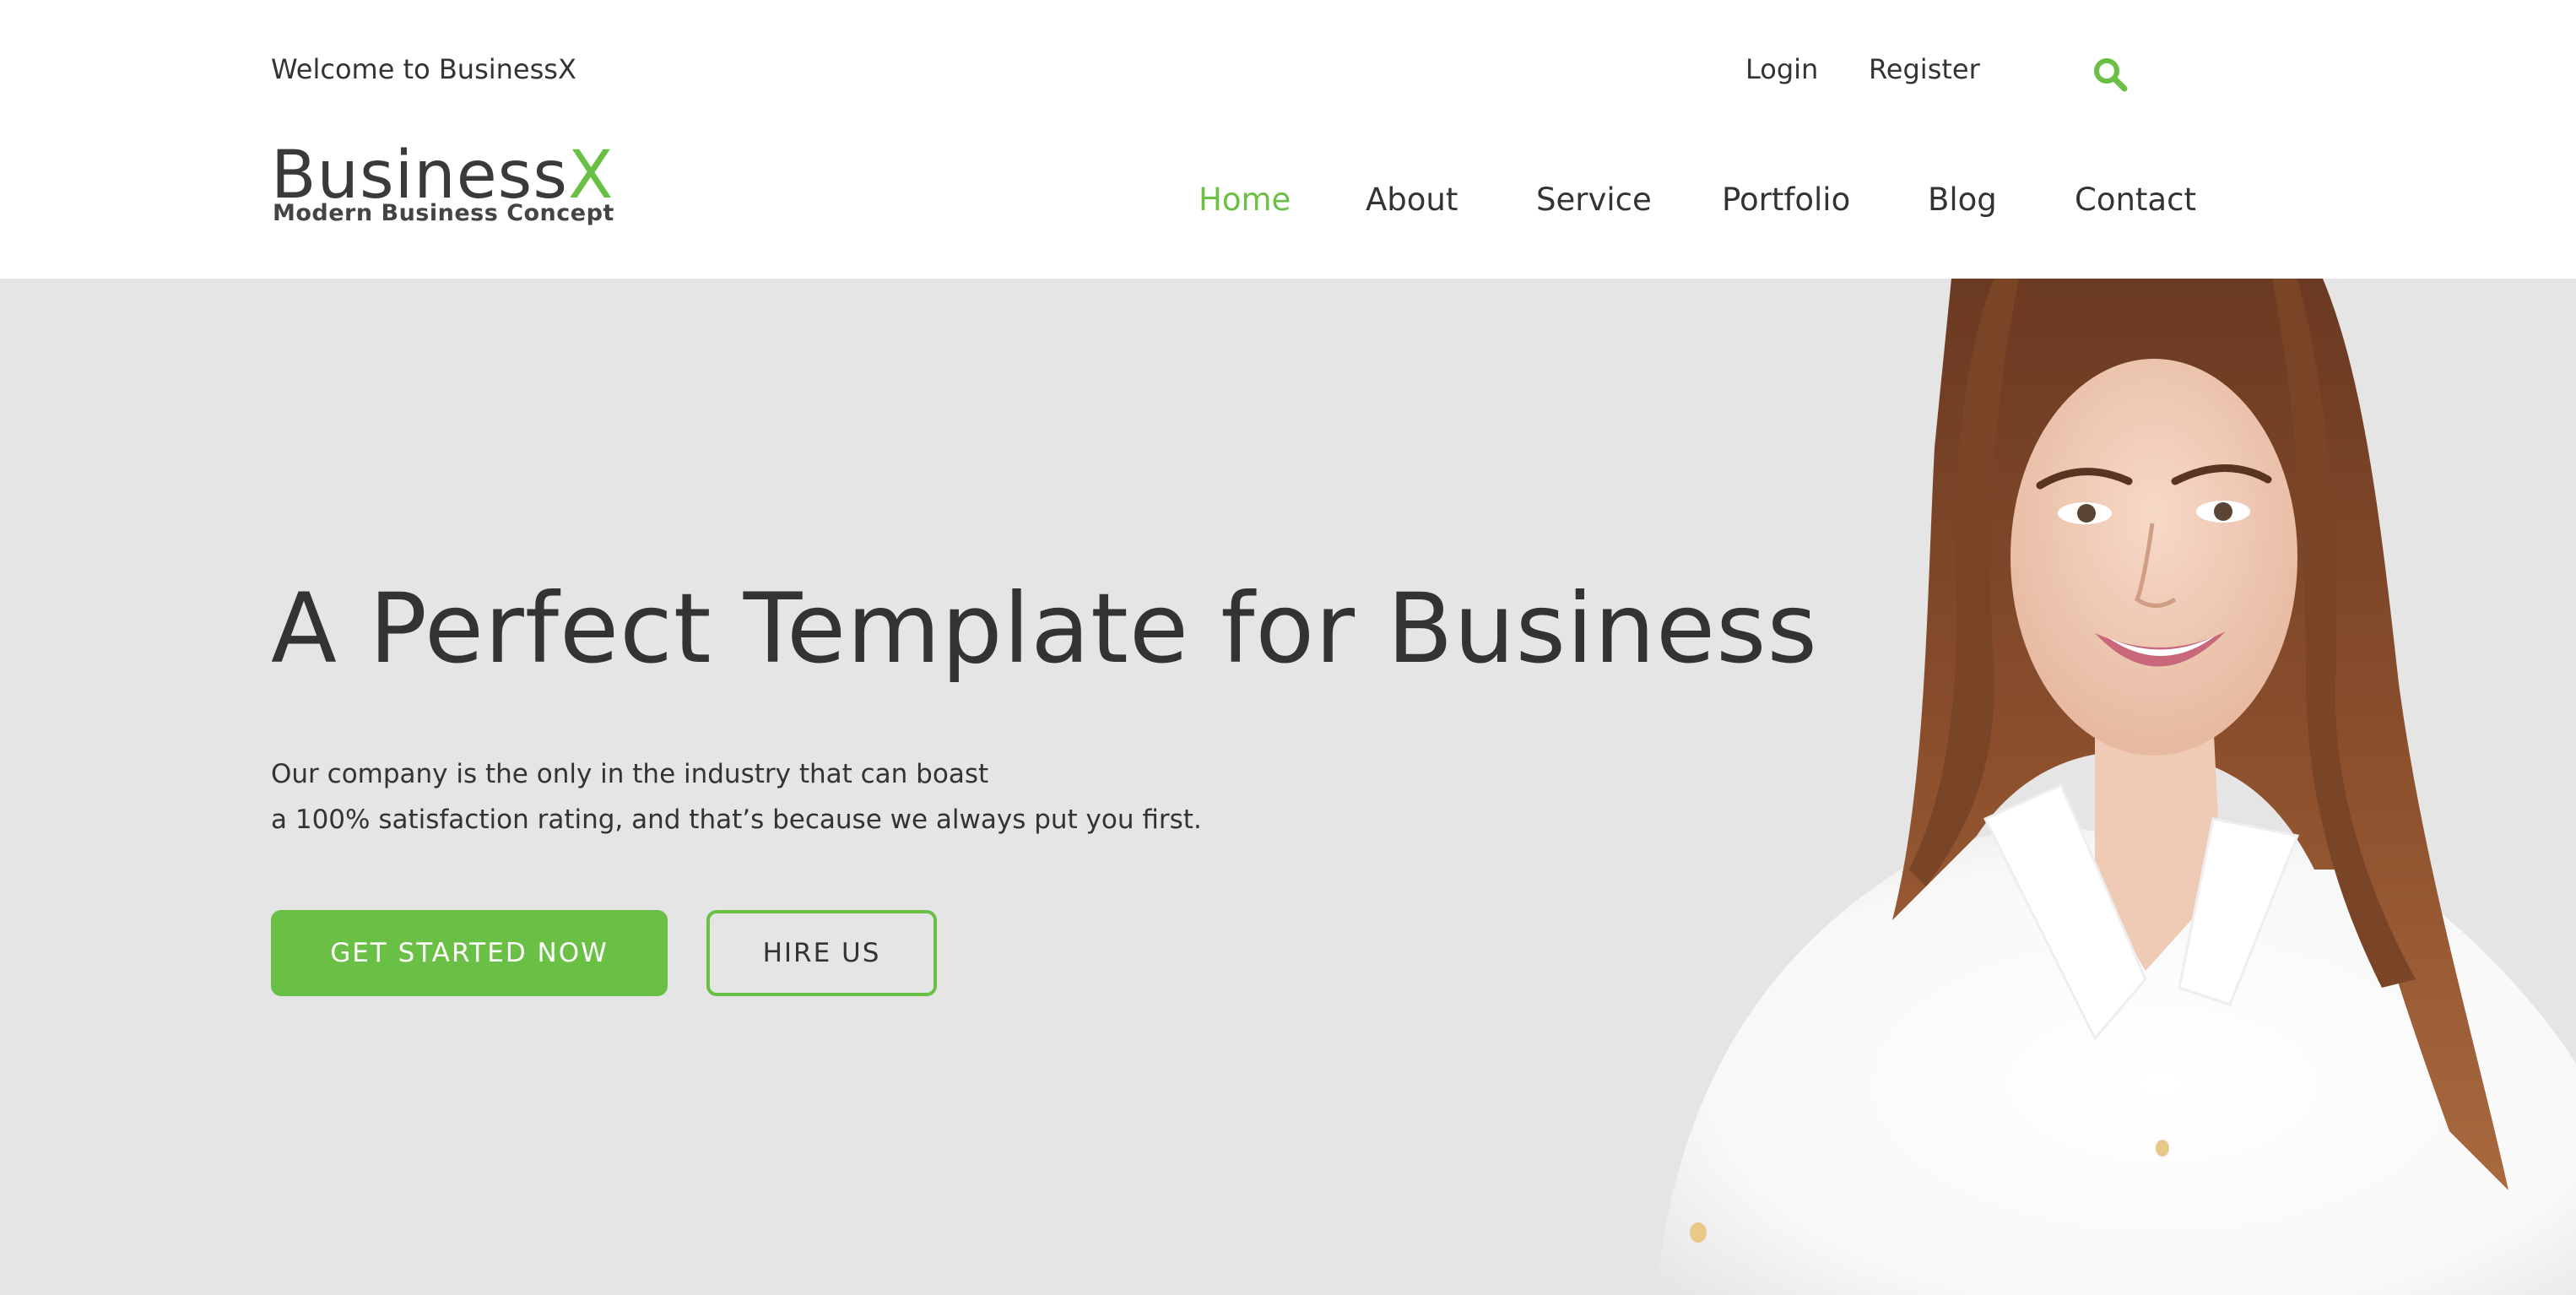 The height and width of the screenshot is (1295, 2576). What do you see at coordinates (1044, 628) in the screenshot?
I see `hero-title: A Perfect Template for Business` at bounding box center [1044, 628].